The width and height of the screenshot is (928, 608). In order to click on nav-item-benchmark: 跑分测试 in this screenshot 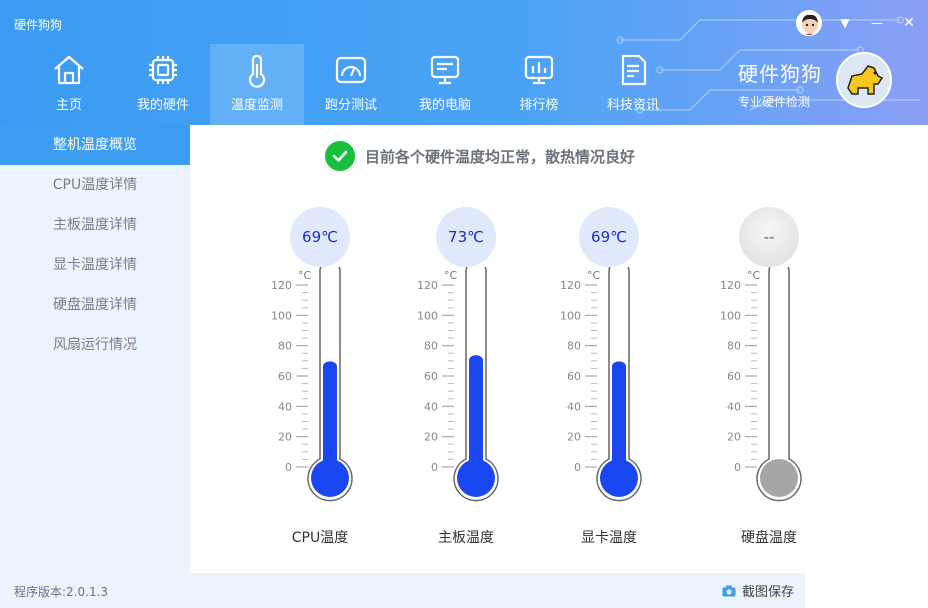, I will do `click(351, 84)`.